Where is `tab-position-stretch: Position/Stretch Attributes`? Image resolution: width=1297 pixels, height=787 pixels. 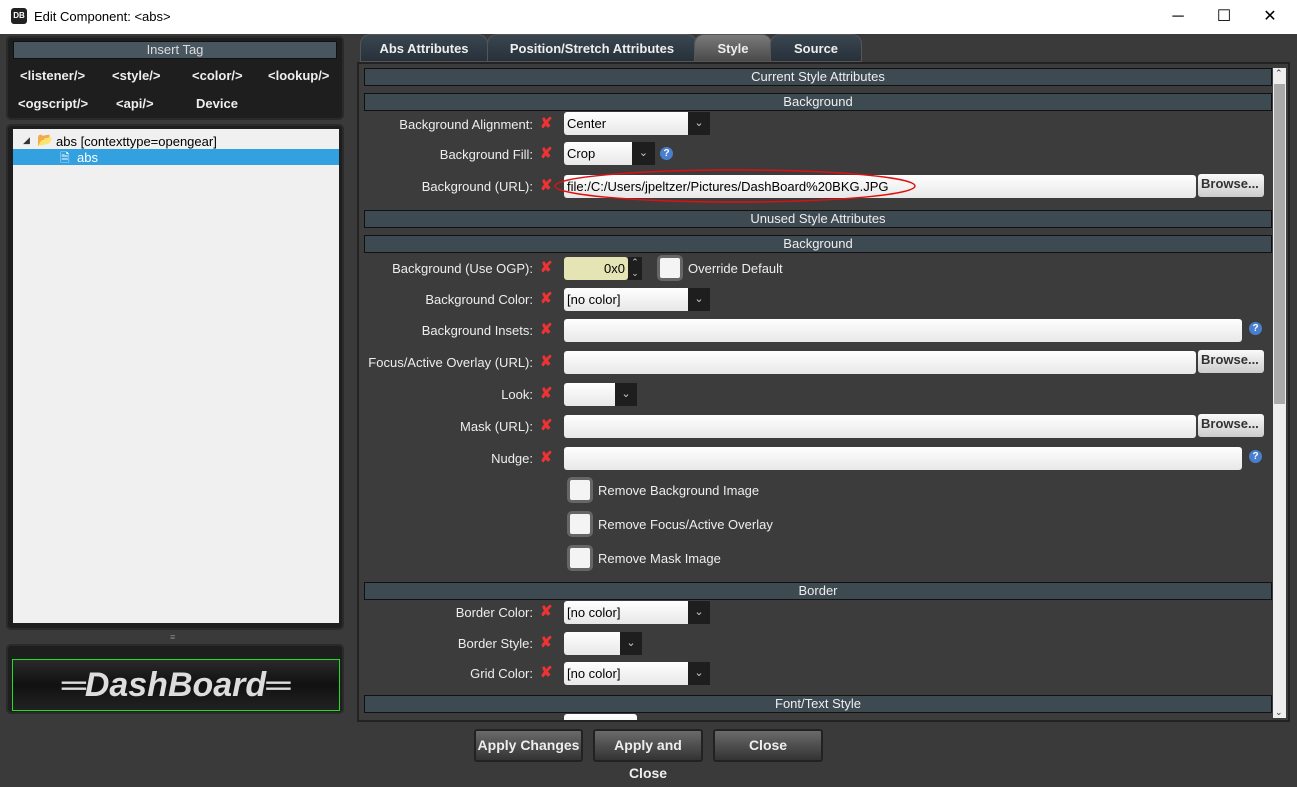 tab-position-stretch: Position/Stretch Attributes is located at coordinates (592, 48).